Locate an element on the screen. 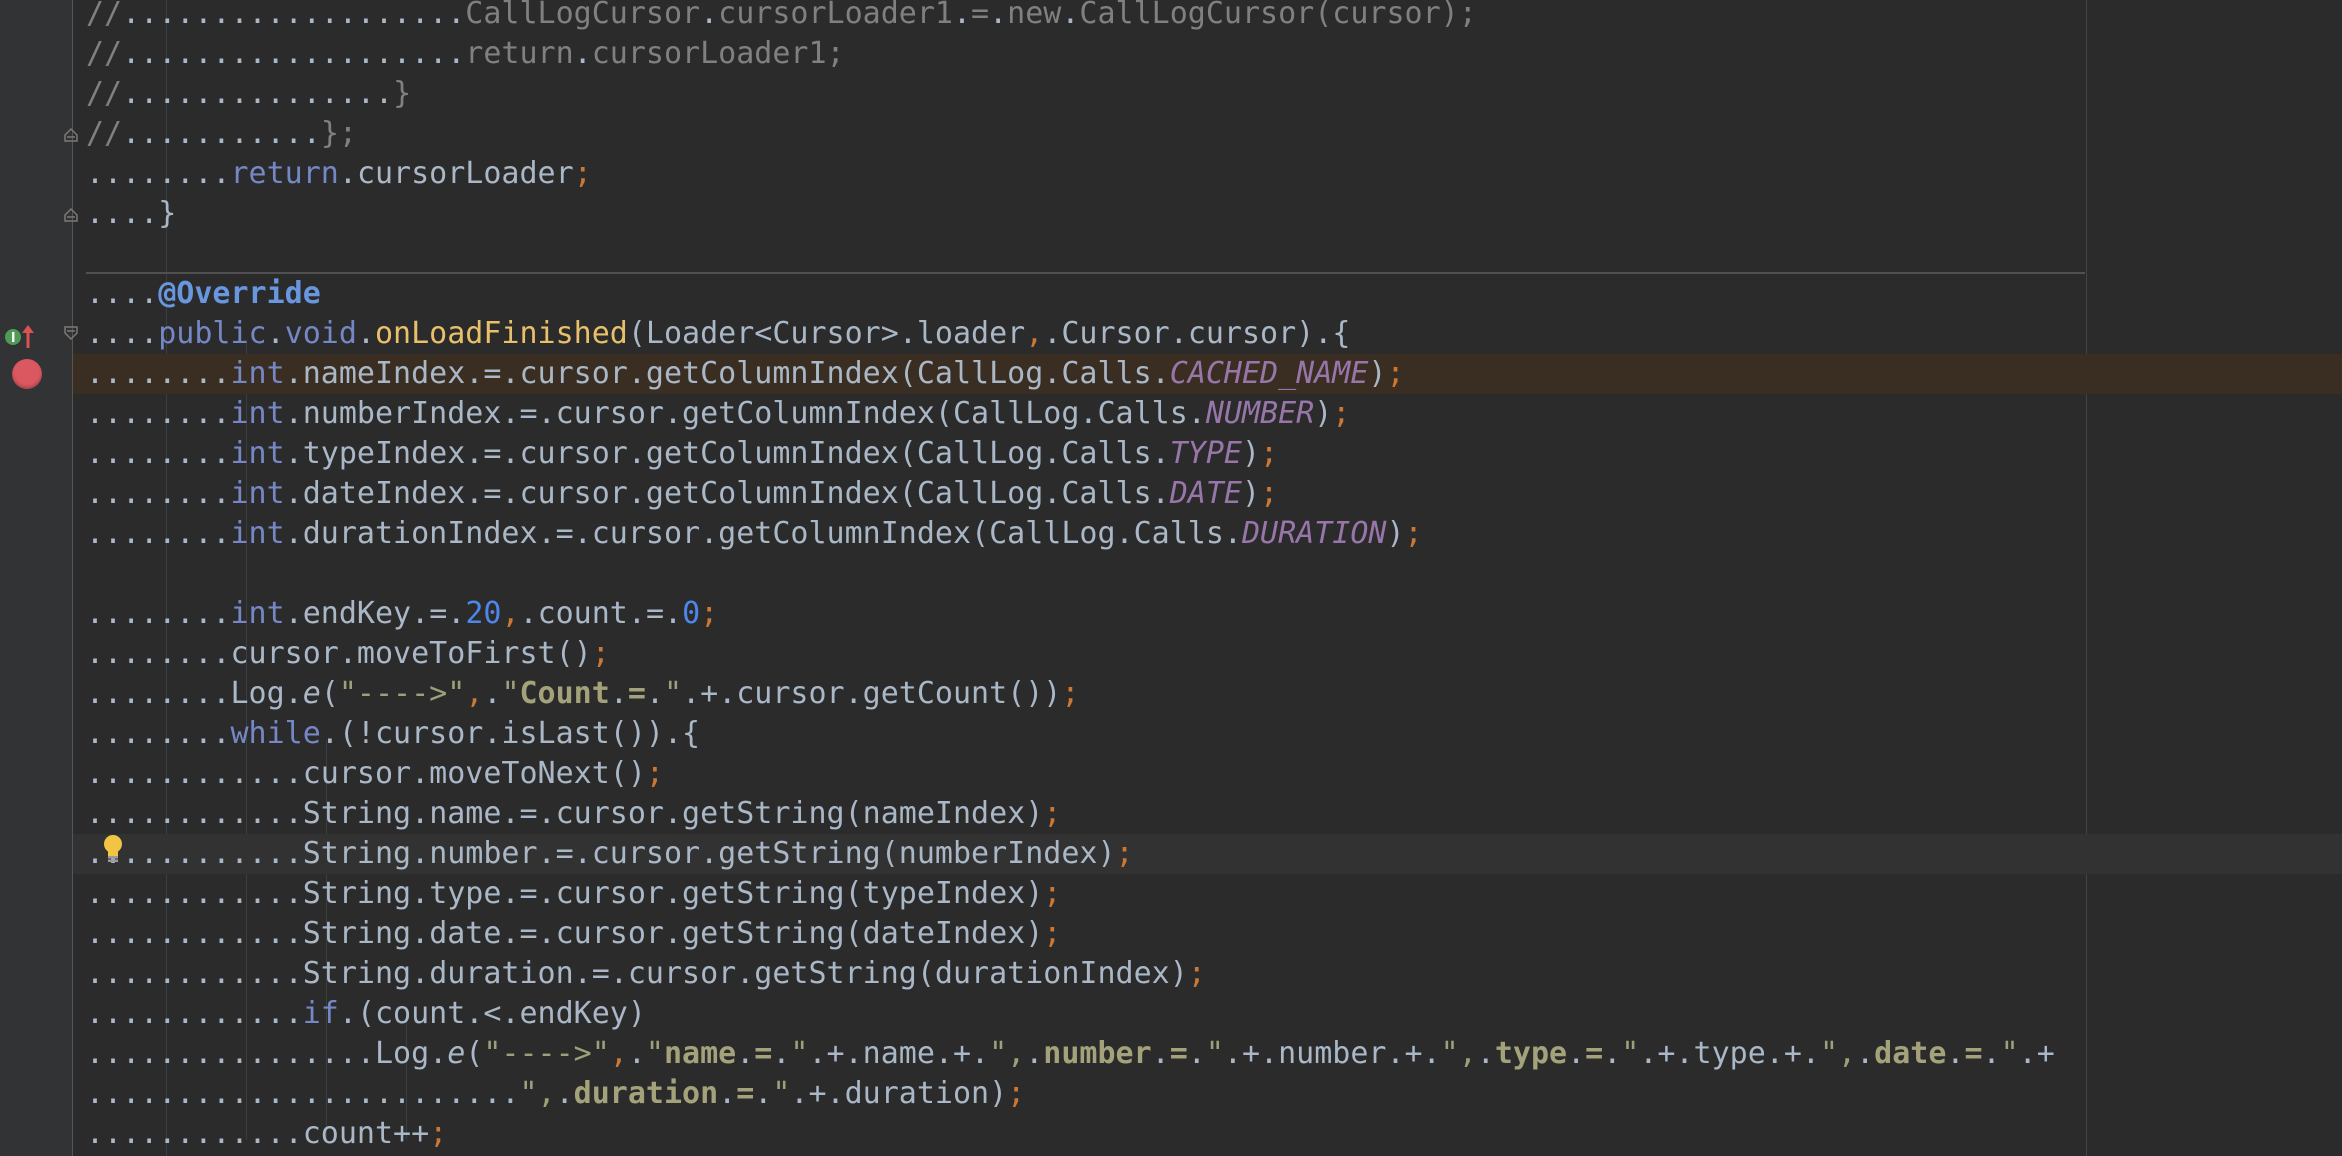 Image resolution: width=2342 pixels, height=1156 pixels. code-line: //...........}; is located at coordinates (221, 134).